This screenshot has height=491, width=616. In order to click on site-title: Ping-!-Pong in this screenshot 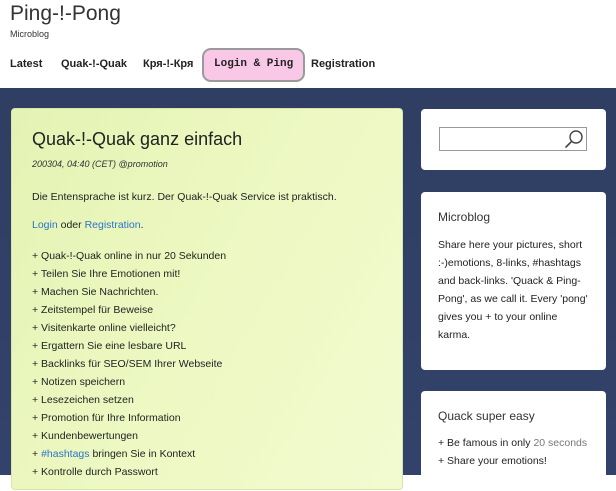, I will do `click(65, 14)`.